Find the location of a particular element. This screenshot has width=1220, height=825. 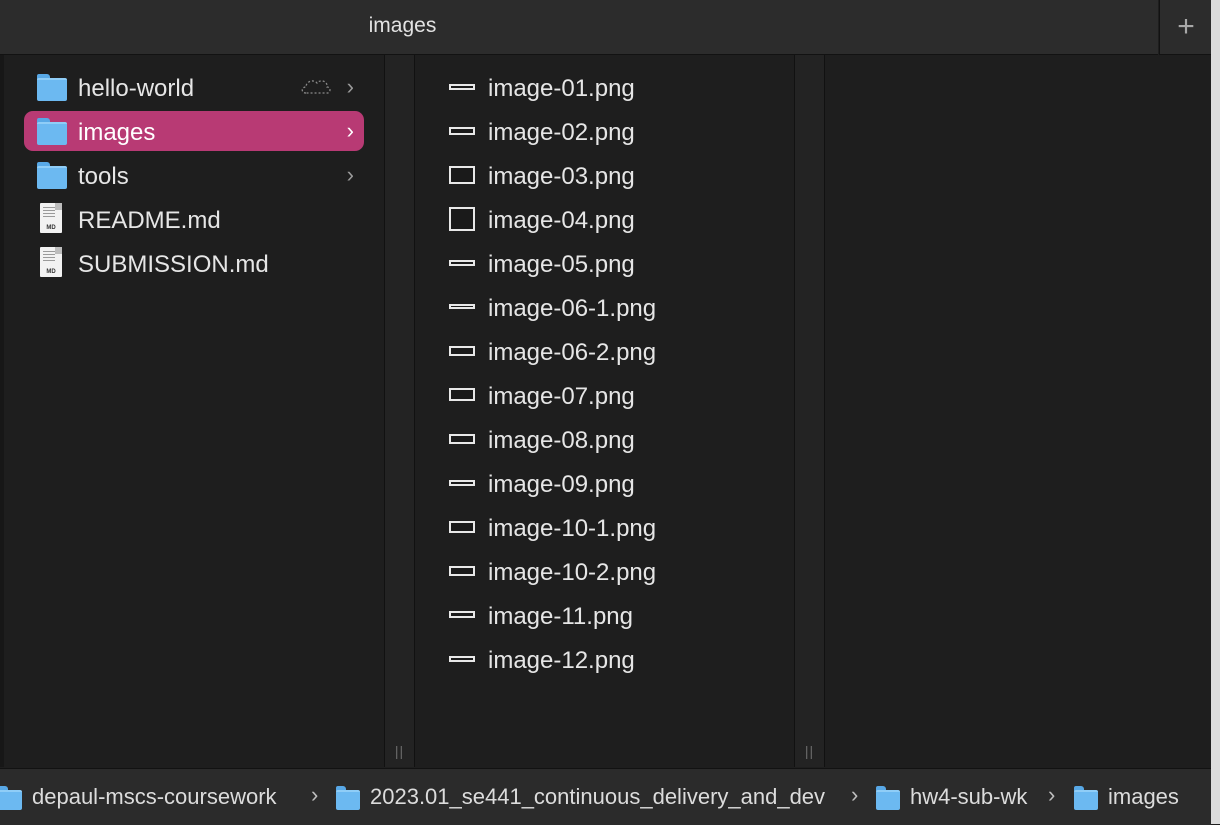

item-label: image-08.png is located at coordinates (561, 440).